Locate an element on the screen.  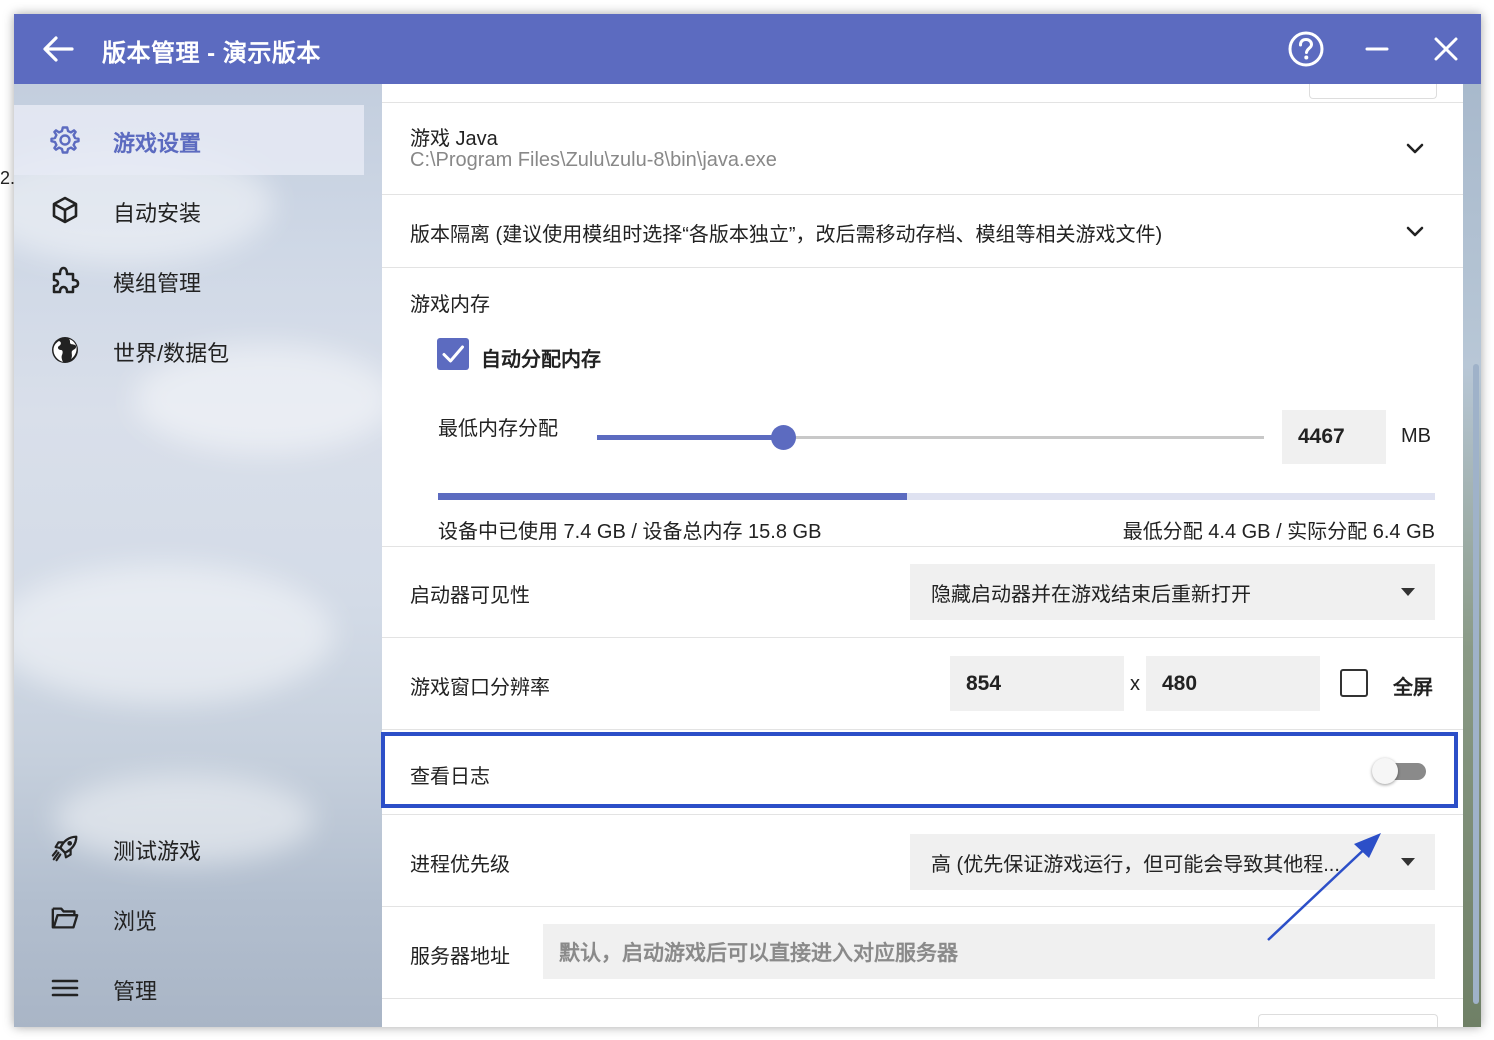
rocket-icon is located at coordinates (65, 848).